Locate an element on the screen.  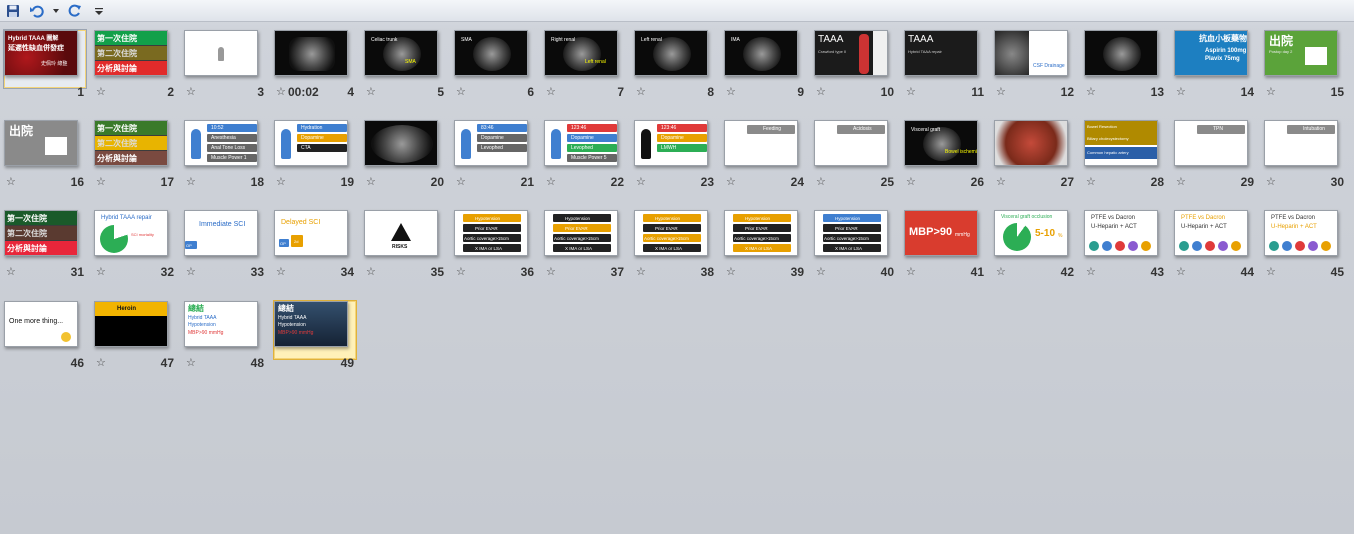
slide-thumbnail-14: 抗血小板藥物 Aspirin 100mg Plavix 75mg 14 ☆ is located at coordinates (1221, 76).